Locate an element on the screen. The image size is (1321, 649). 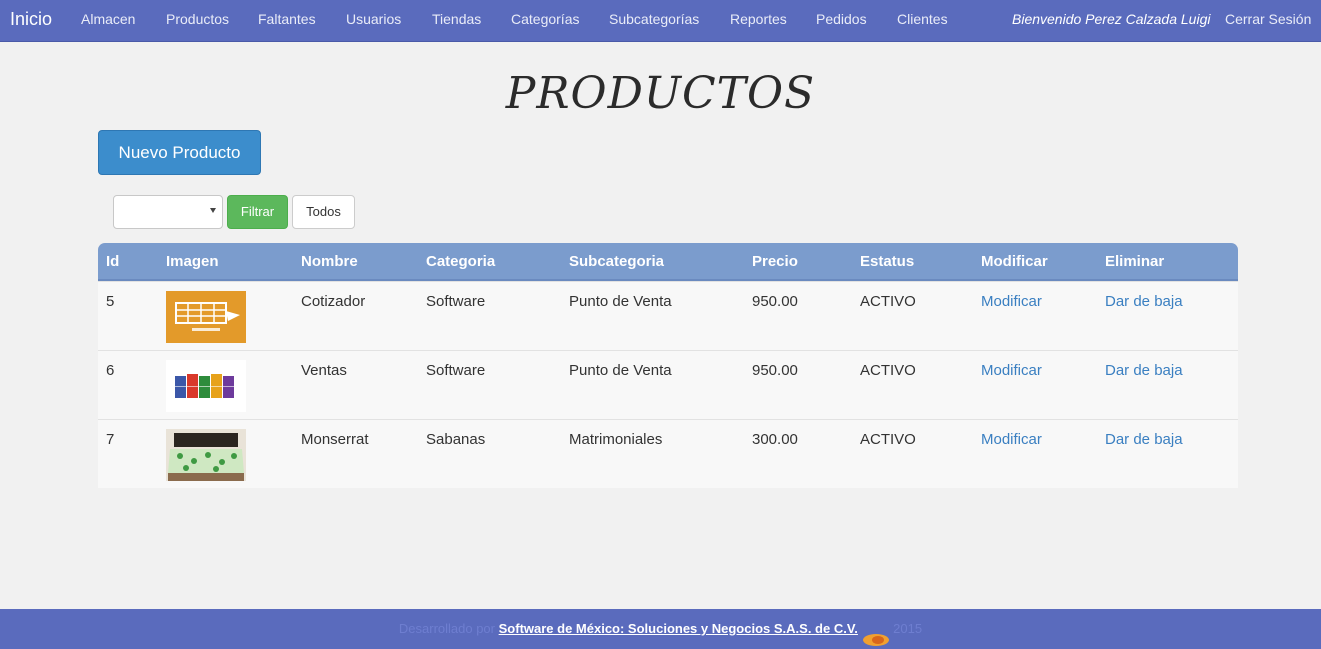
nav-item-productos: Productos is located at coordinates (197, 19).